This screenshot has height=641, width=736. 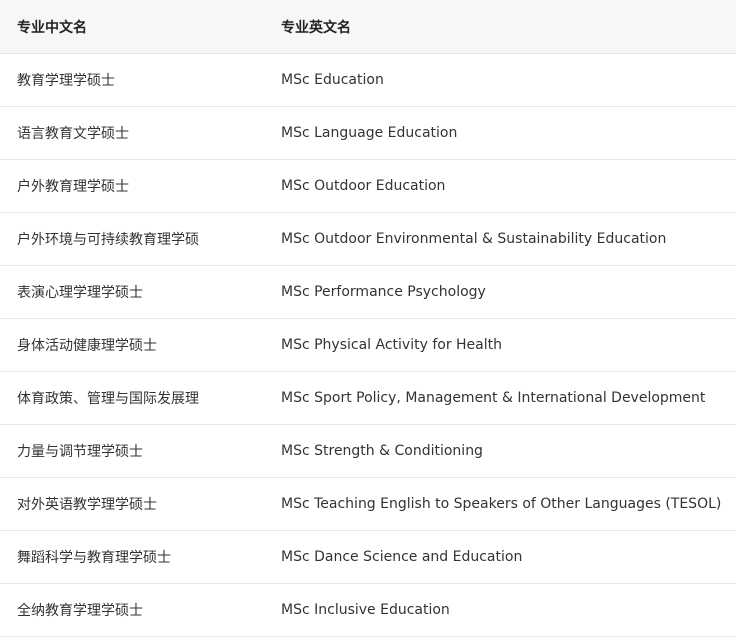 What do you see at coordinates (140, 504) in the screenshot?
I see `chinese-name-cell: 对外英语教学理学硕士` at bounding box center [140, 504].